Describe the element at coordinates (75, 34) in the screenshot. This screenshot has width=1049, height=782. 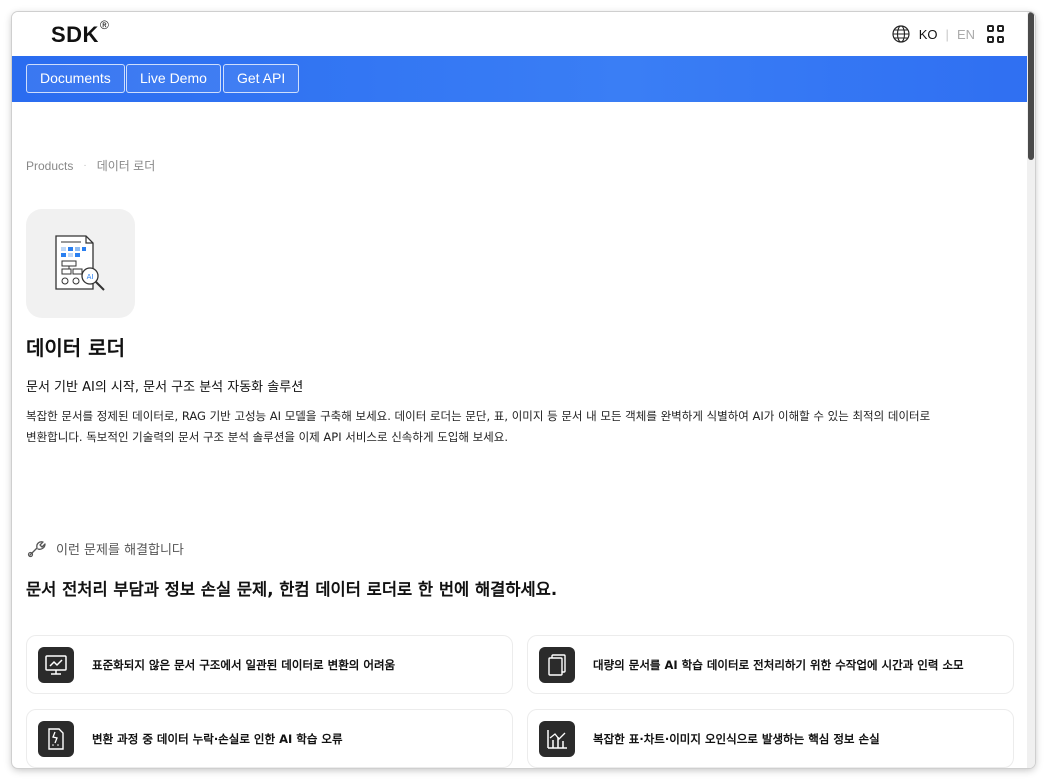
I see `logo-text: SDK` at that location.